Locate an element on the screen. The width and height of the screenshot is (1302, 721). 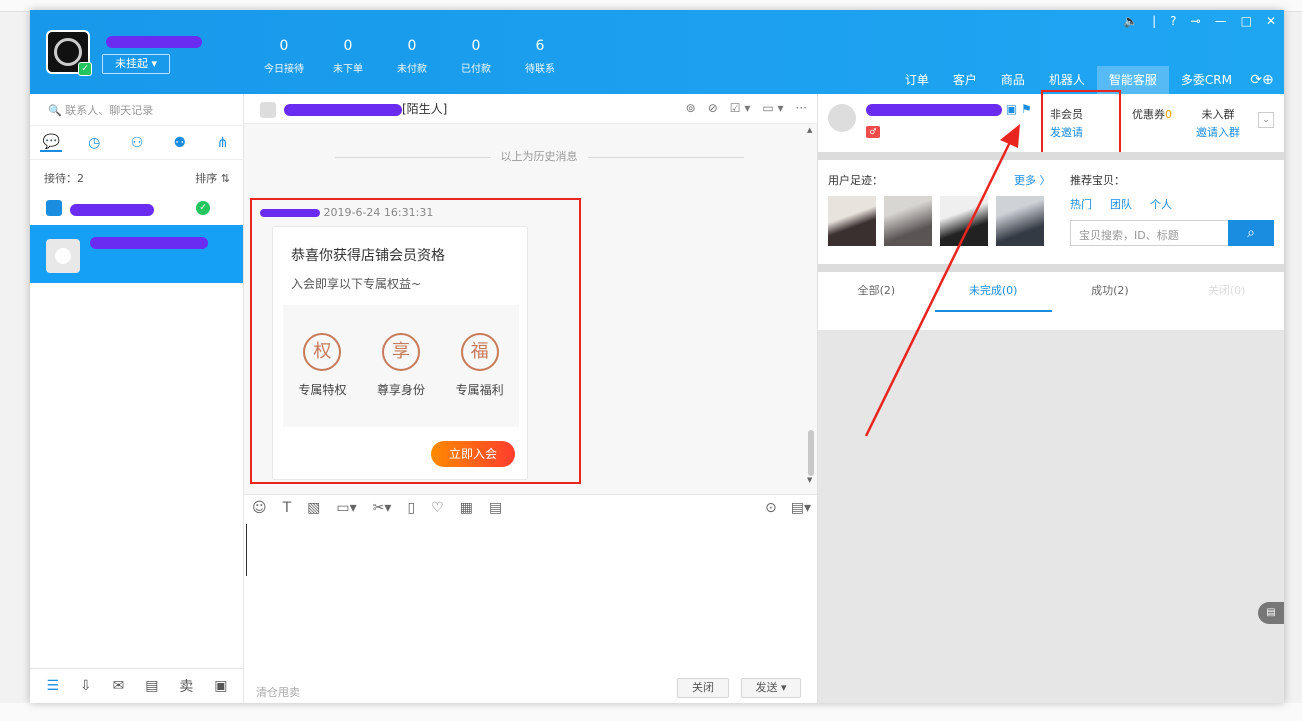
sort-button: 排序 ⇅ is located at coordinates (212, 178).